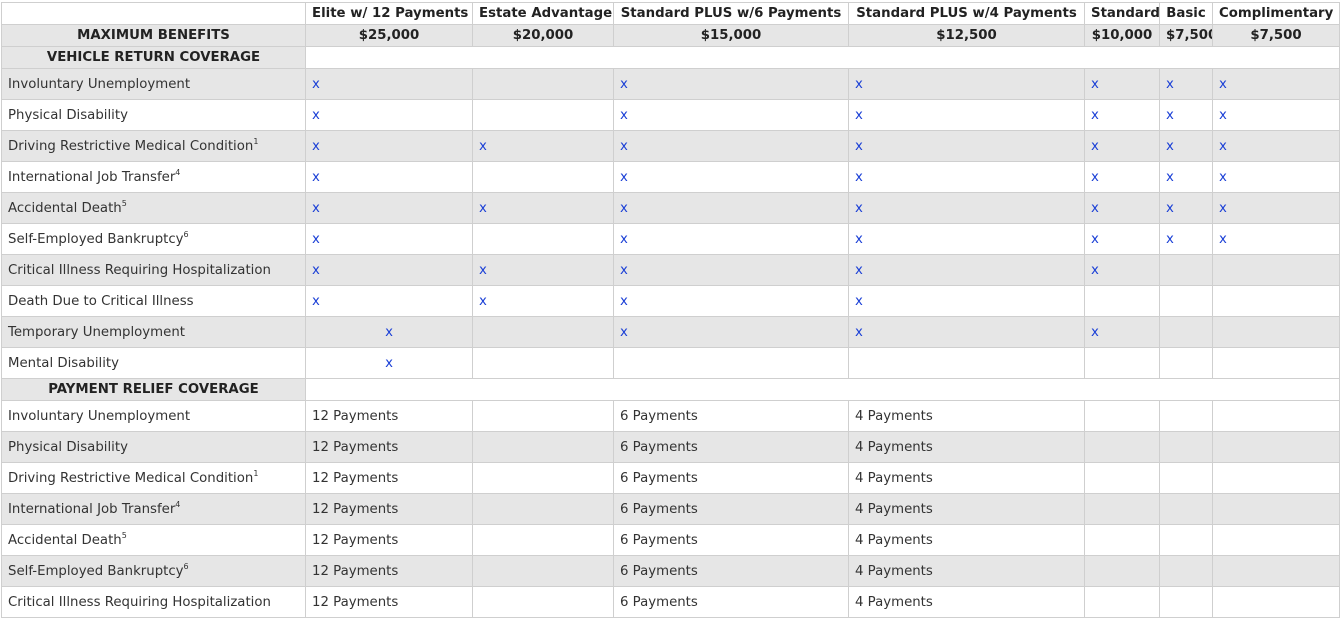 The width and height of the screenshot is (1342, 632). I want to click on row-label: Self-Employed Bankruptcy6, so click(153, 239).